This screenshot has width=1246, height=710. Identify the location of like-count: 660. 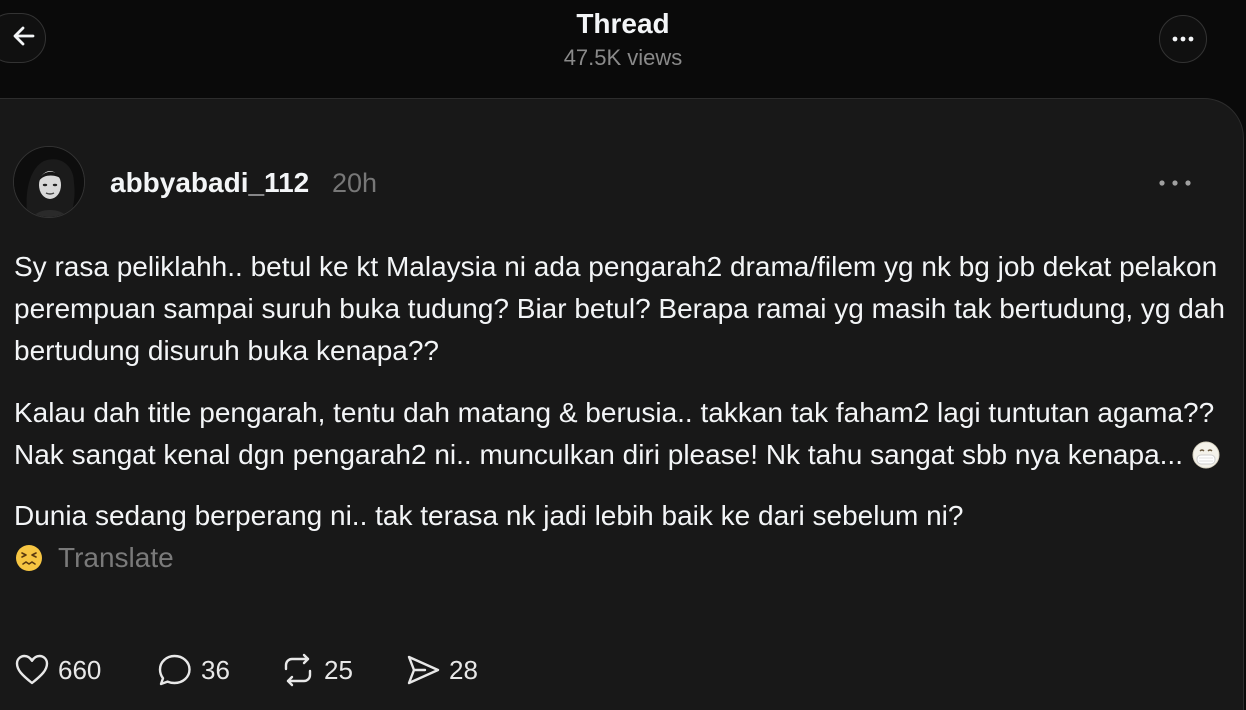
(80, 669).